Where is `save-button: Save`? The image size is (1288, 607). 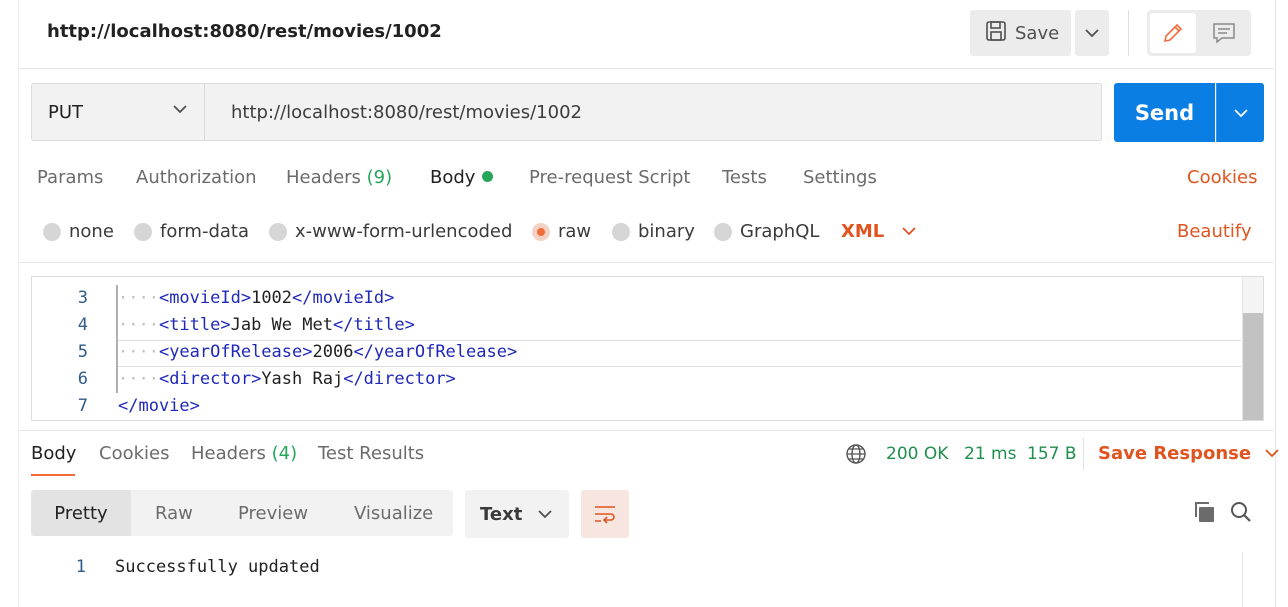
save-button: Save is located at coordinates (1020, 33).